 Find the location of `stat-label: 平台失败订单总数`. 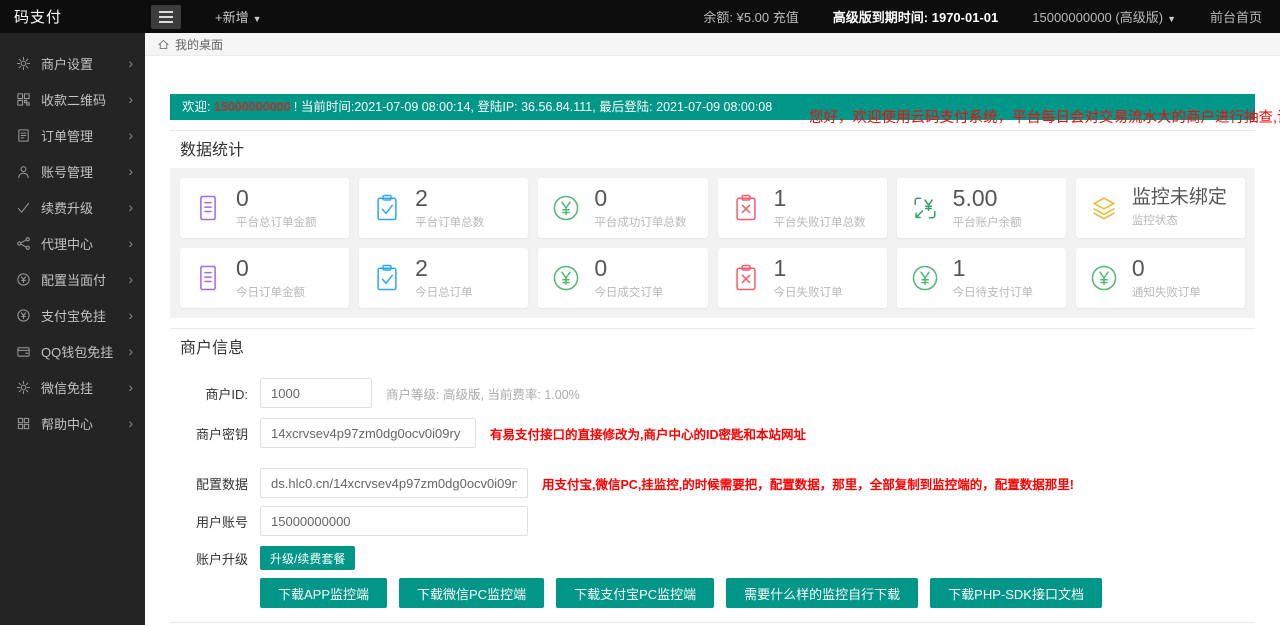

stat-label: 平台失败订单总数 is located at coordinates (819, 223).